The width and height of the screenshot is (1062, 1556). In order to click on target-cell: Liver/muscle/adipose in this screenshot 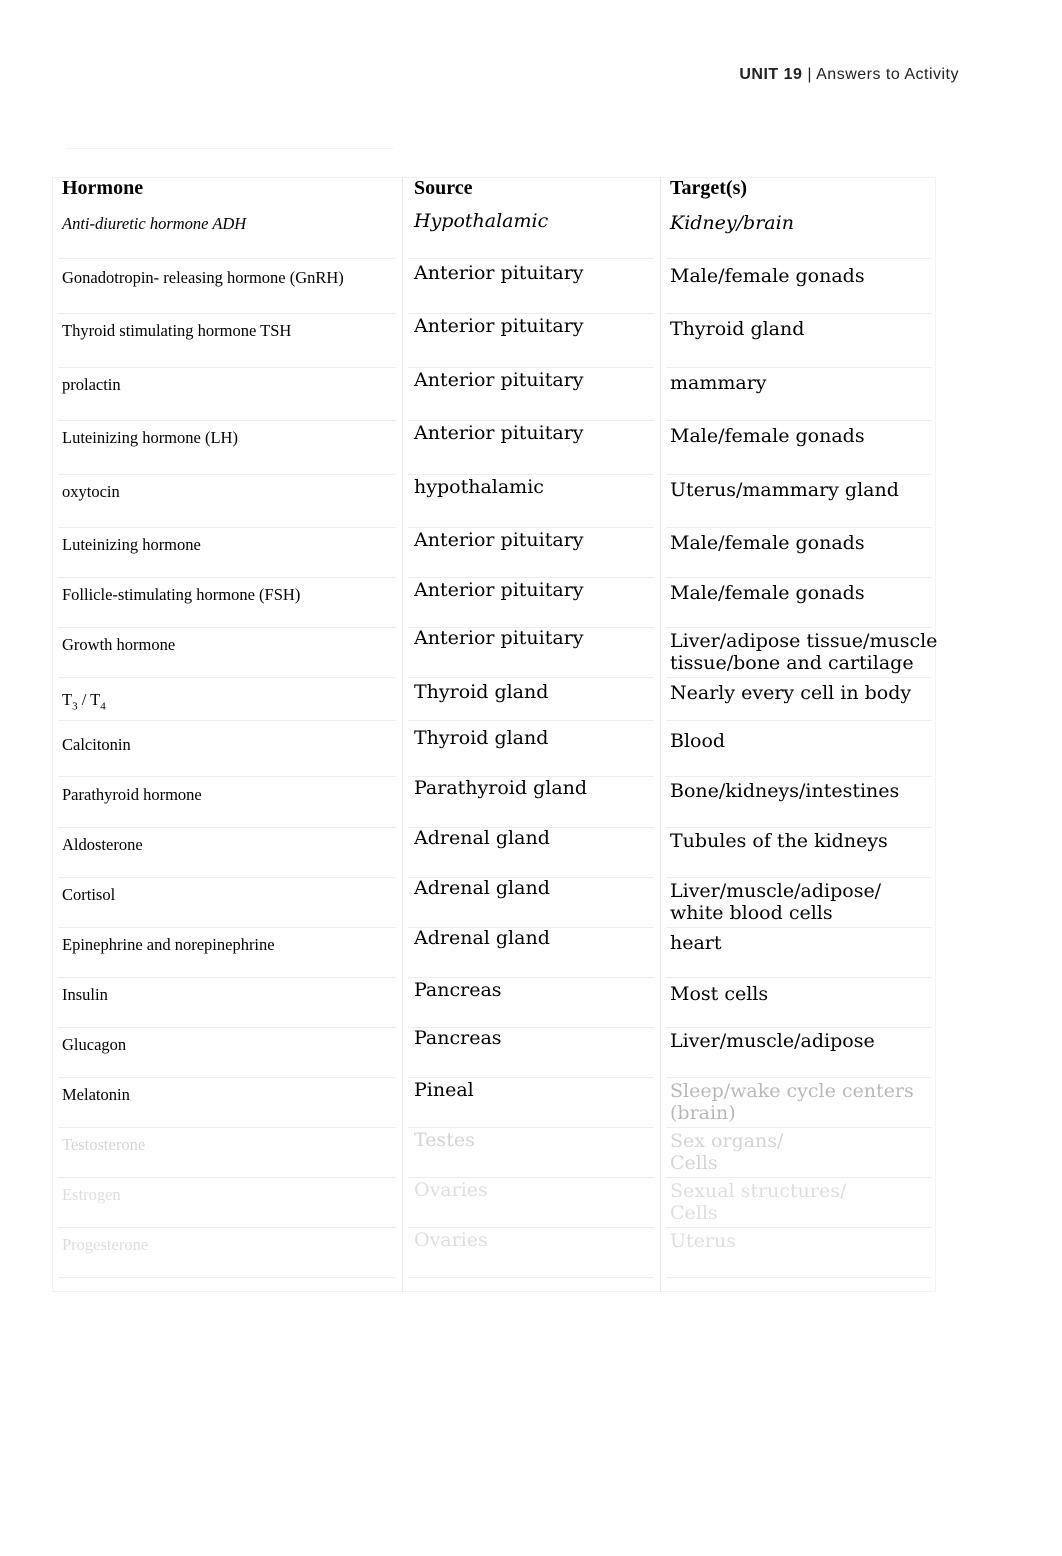, I will do `click(799, 1053)`.